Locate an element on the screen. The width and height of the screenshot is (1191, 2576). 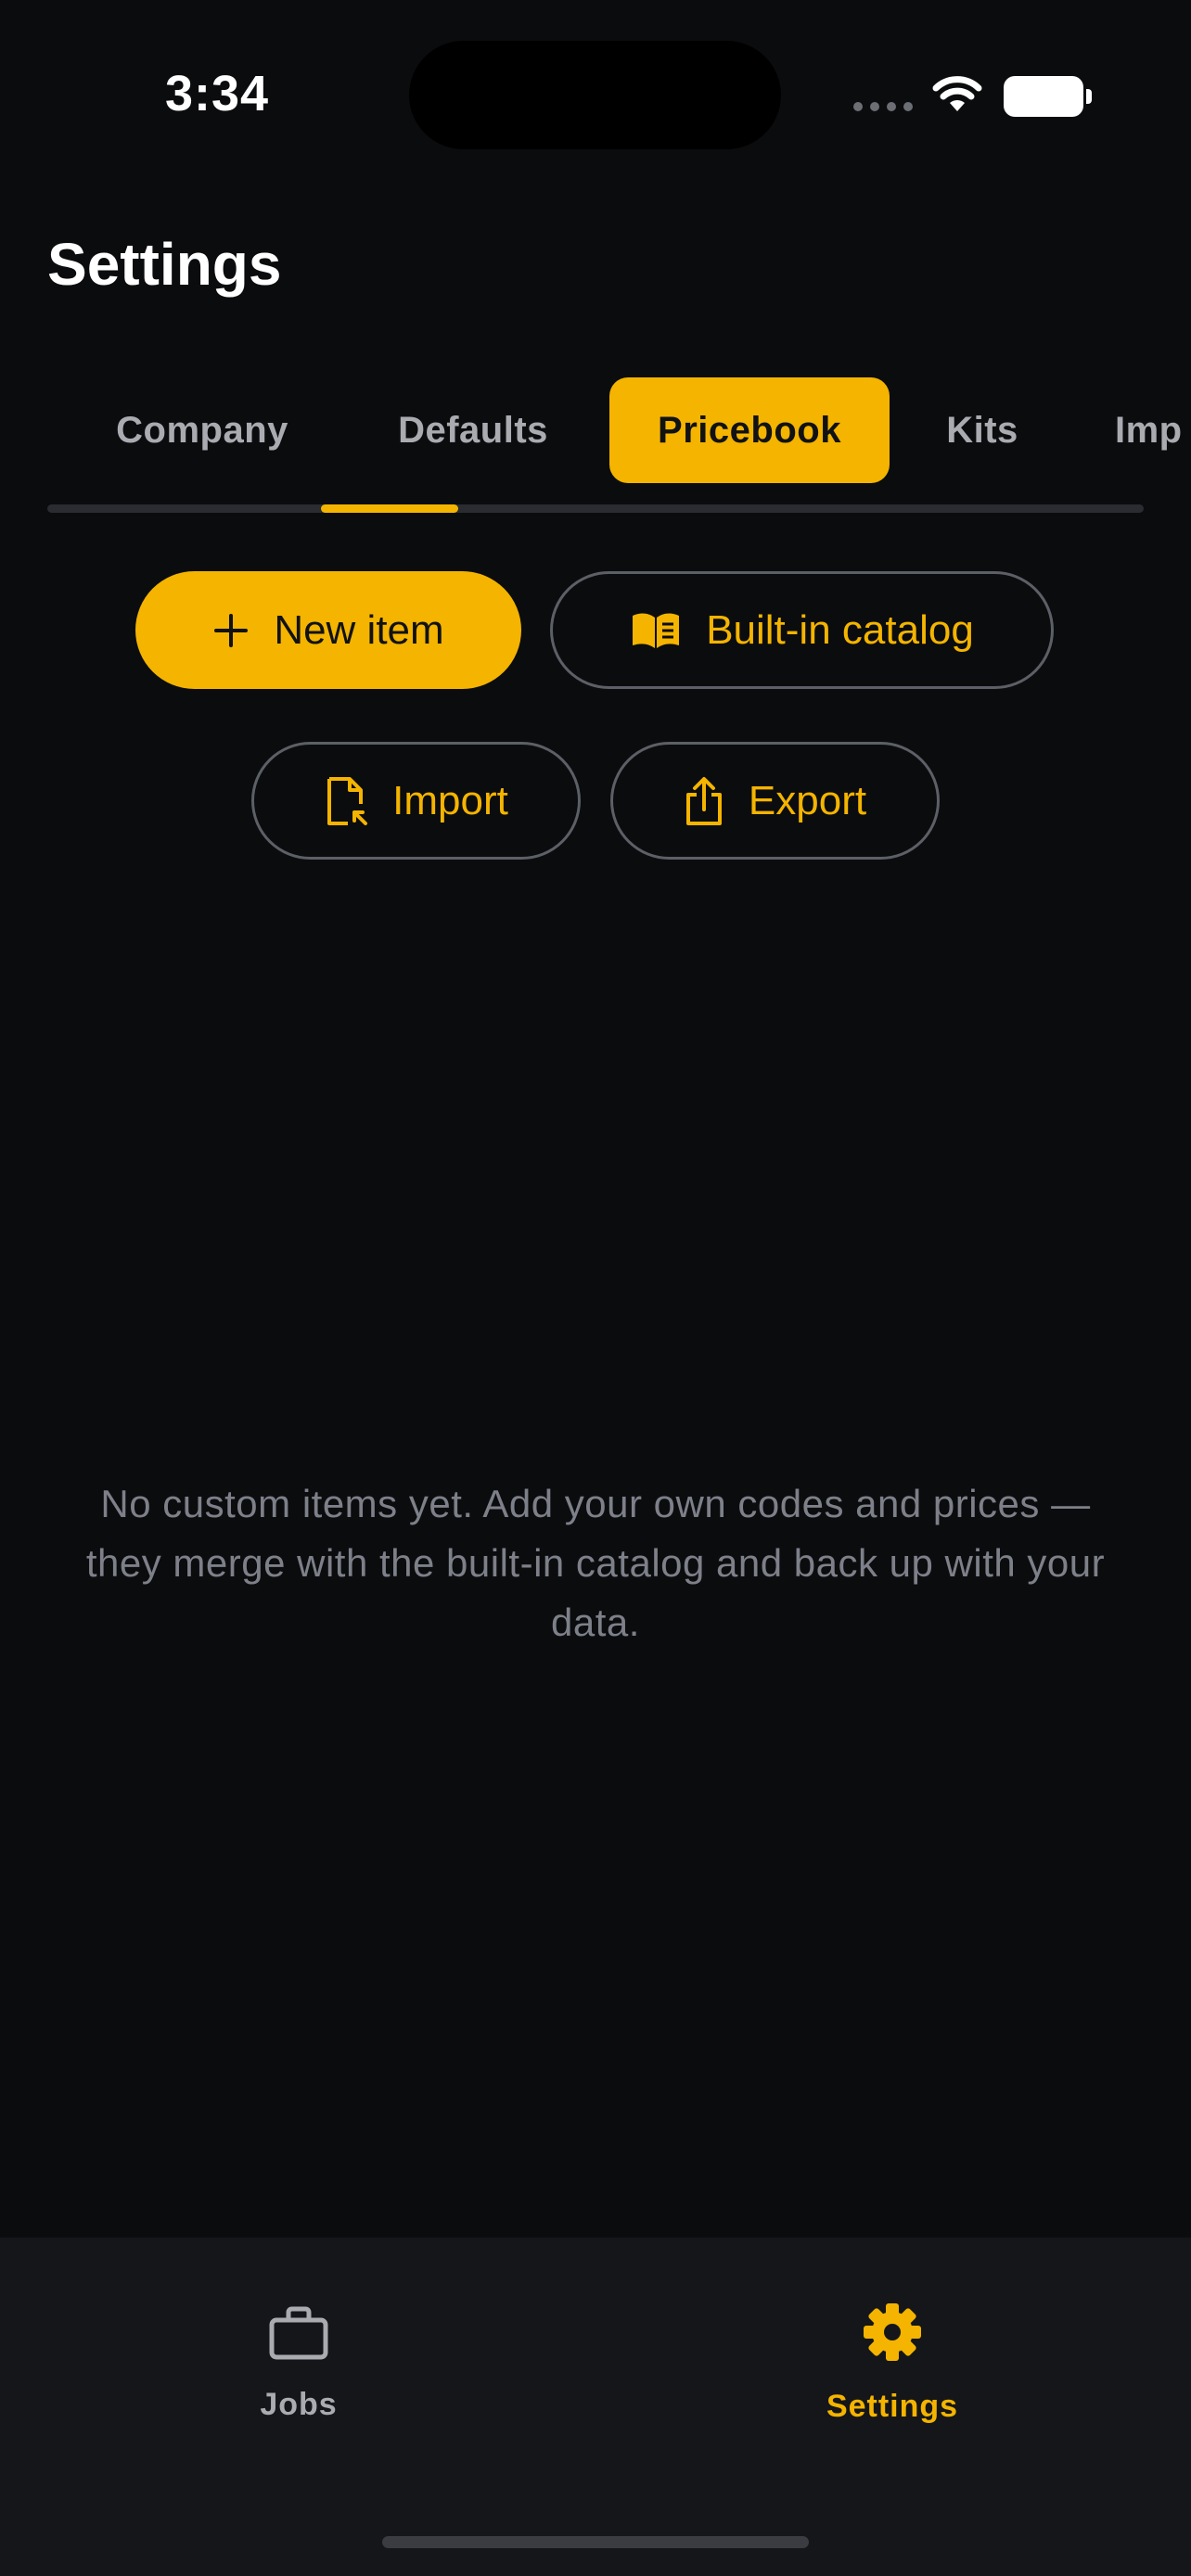
tab-scroll-indicator is located at coordinates (389, 509).